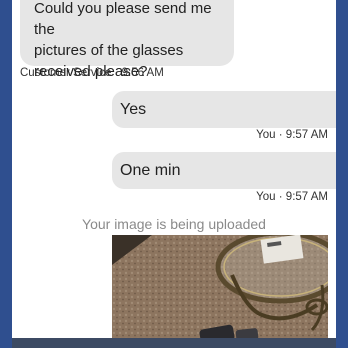 Image resolution: width=348 pixels, height=348 pixels. What do you see at coordinates (174, 343) in the screenshot?
I see `bottom-toolbar` at bounding box center [174, 343].